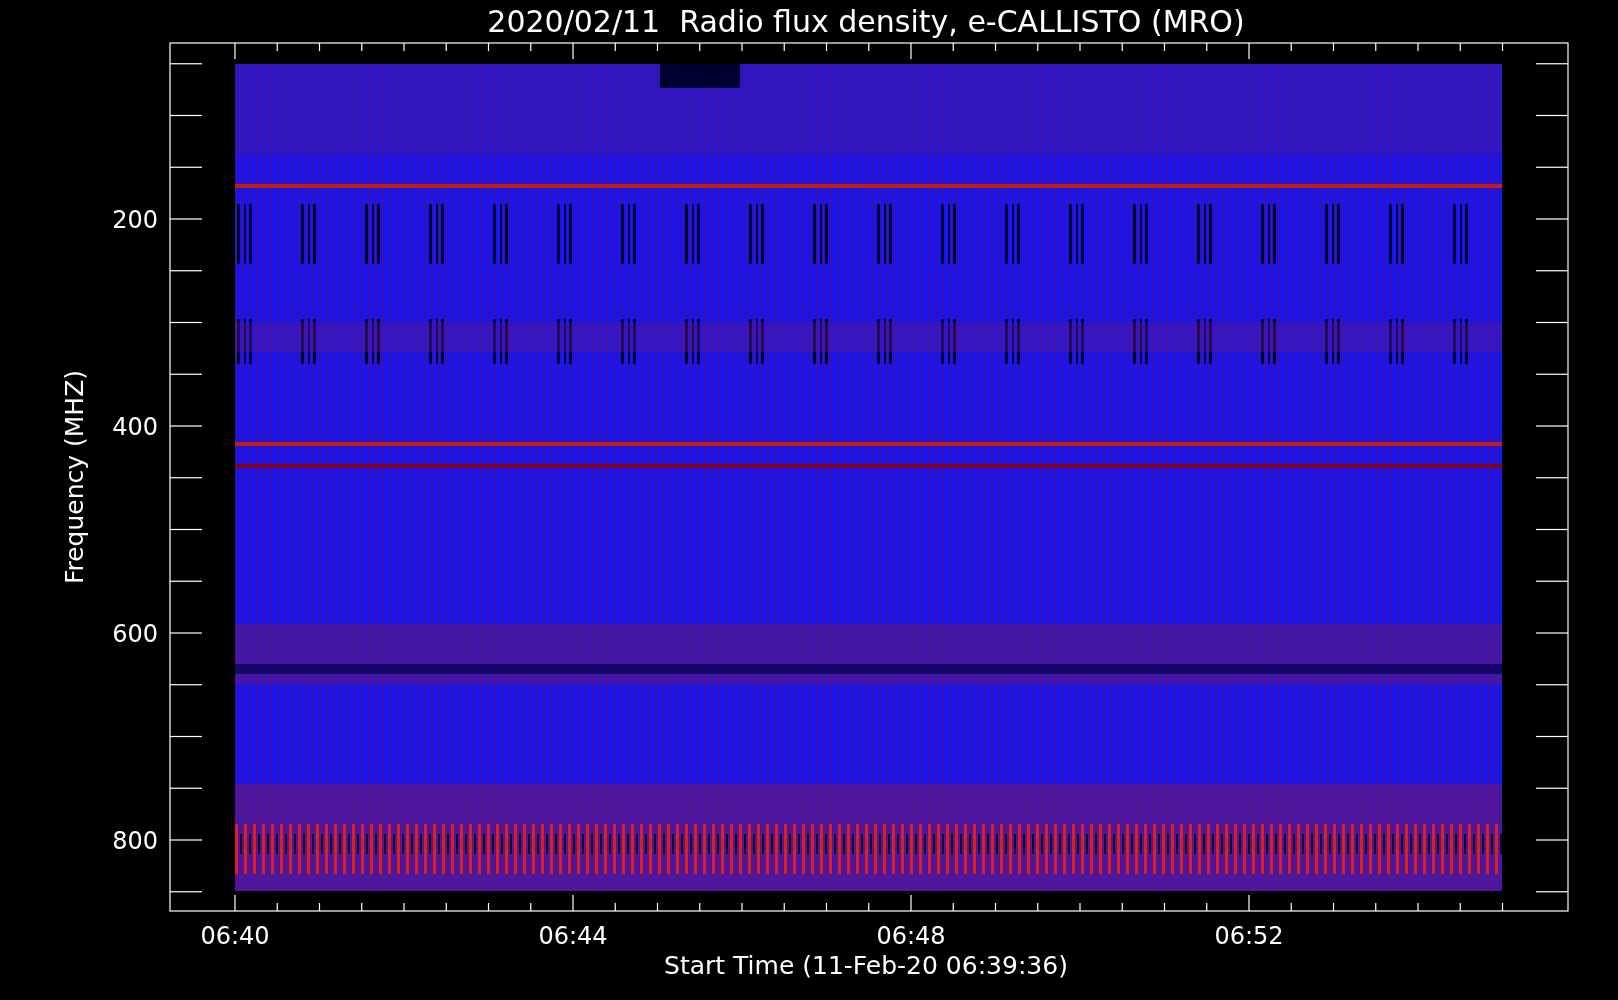 The image size is (1618, 1000). What do you see at coordinates (135, 220) in the screenshot?
I see `y-tick-label: 200` at bounding box center [135, 220].